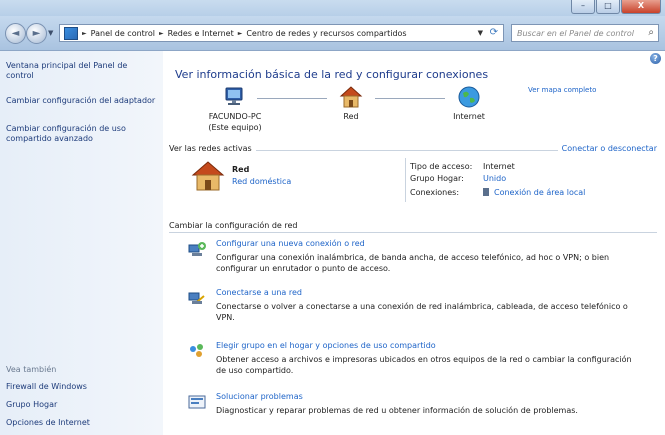  Describe the element at coordinates (651, 32) in the screenshot. I see `search-icon: ⌕` at that location.